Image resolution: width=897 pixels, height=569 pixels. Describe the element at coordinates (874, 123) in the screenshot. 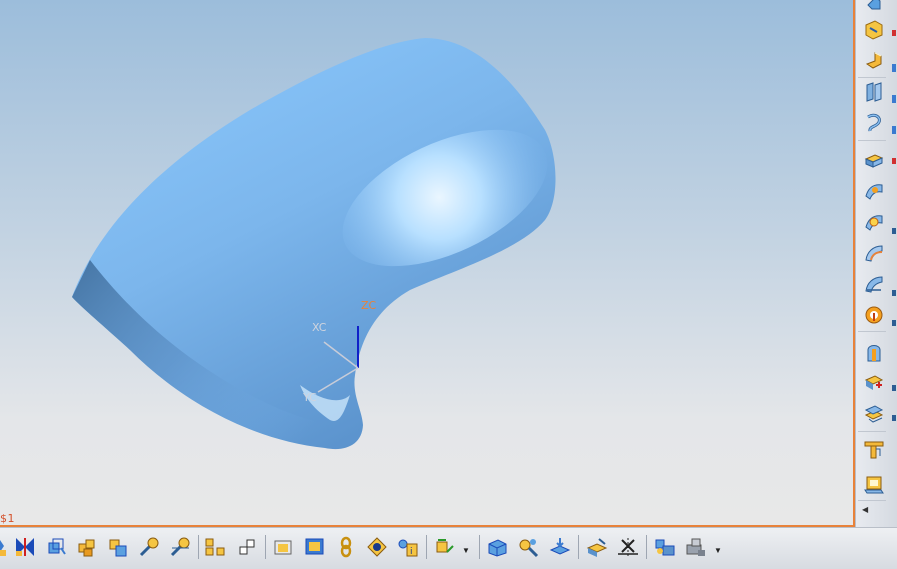

I see `section-icon` at that location.